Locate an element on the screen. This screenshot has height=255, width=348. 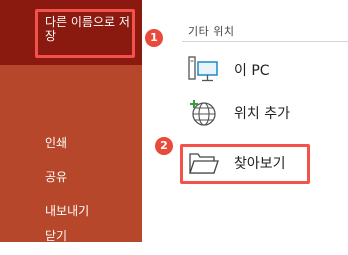
highlight-frame-save-as is located at coordinates (85, 33).